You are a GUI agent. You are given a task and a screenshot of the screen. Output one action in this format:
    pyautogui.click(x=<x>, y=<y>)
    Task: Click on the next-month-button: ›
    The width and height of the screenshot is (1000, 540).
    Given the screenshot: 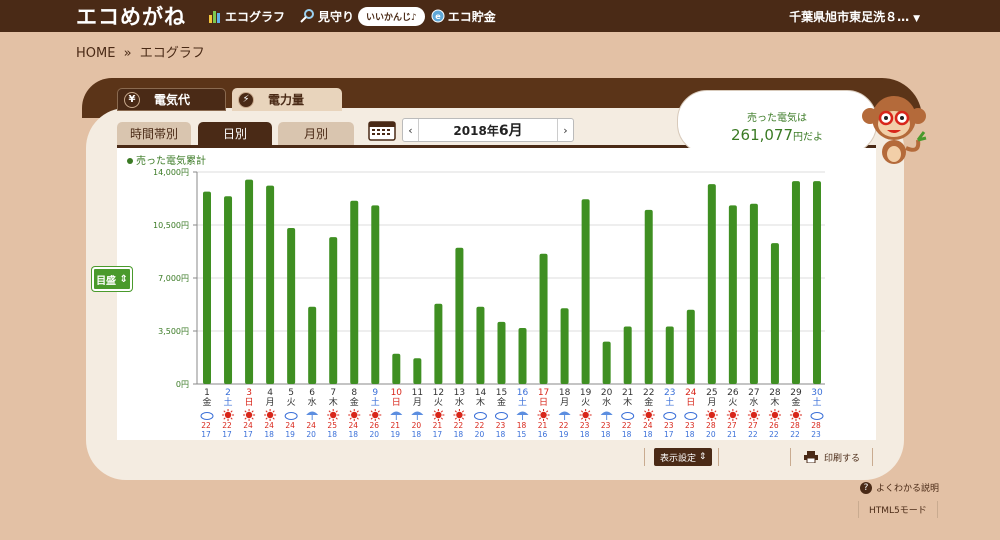 What is the action you would take?
    pyautogui.click(x=565, y=130)
    